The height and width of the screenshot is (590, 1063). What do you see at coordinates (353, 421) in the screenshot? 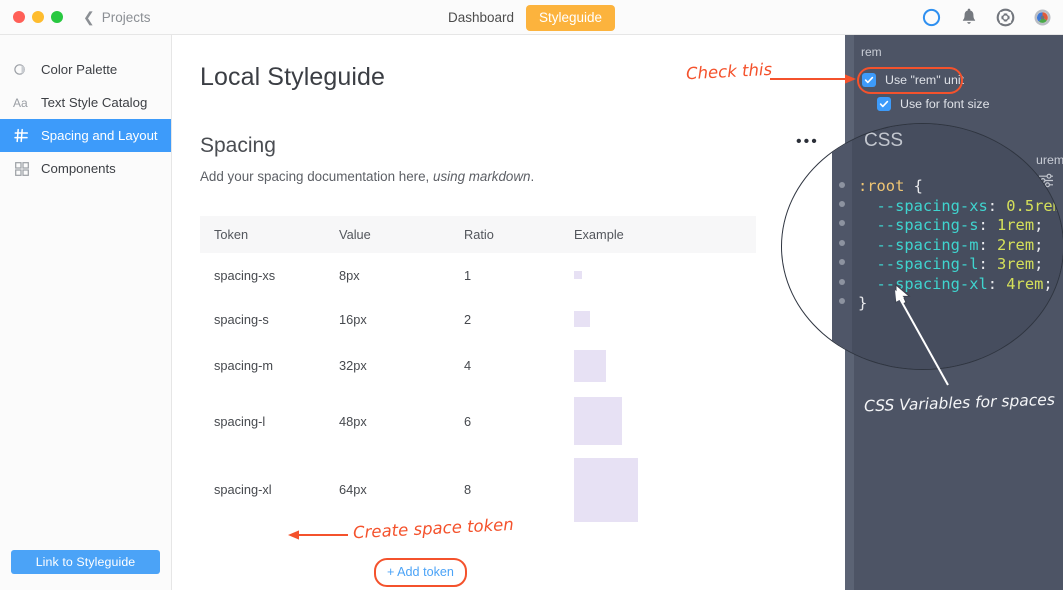
I see `cell-value: 48px` at bounding box center [353, 421].